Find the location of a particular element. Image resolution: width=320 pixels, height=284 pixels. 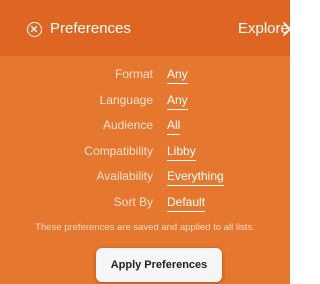

preference-label: Audience is located at coordinates (127, 125).